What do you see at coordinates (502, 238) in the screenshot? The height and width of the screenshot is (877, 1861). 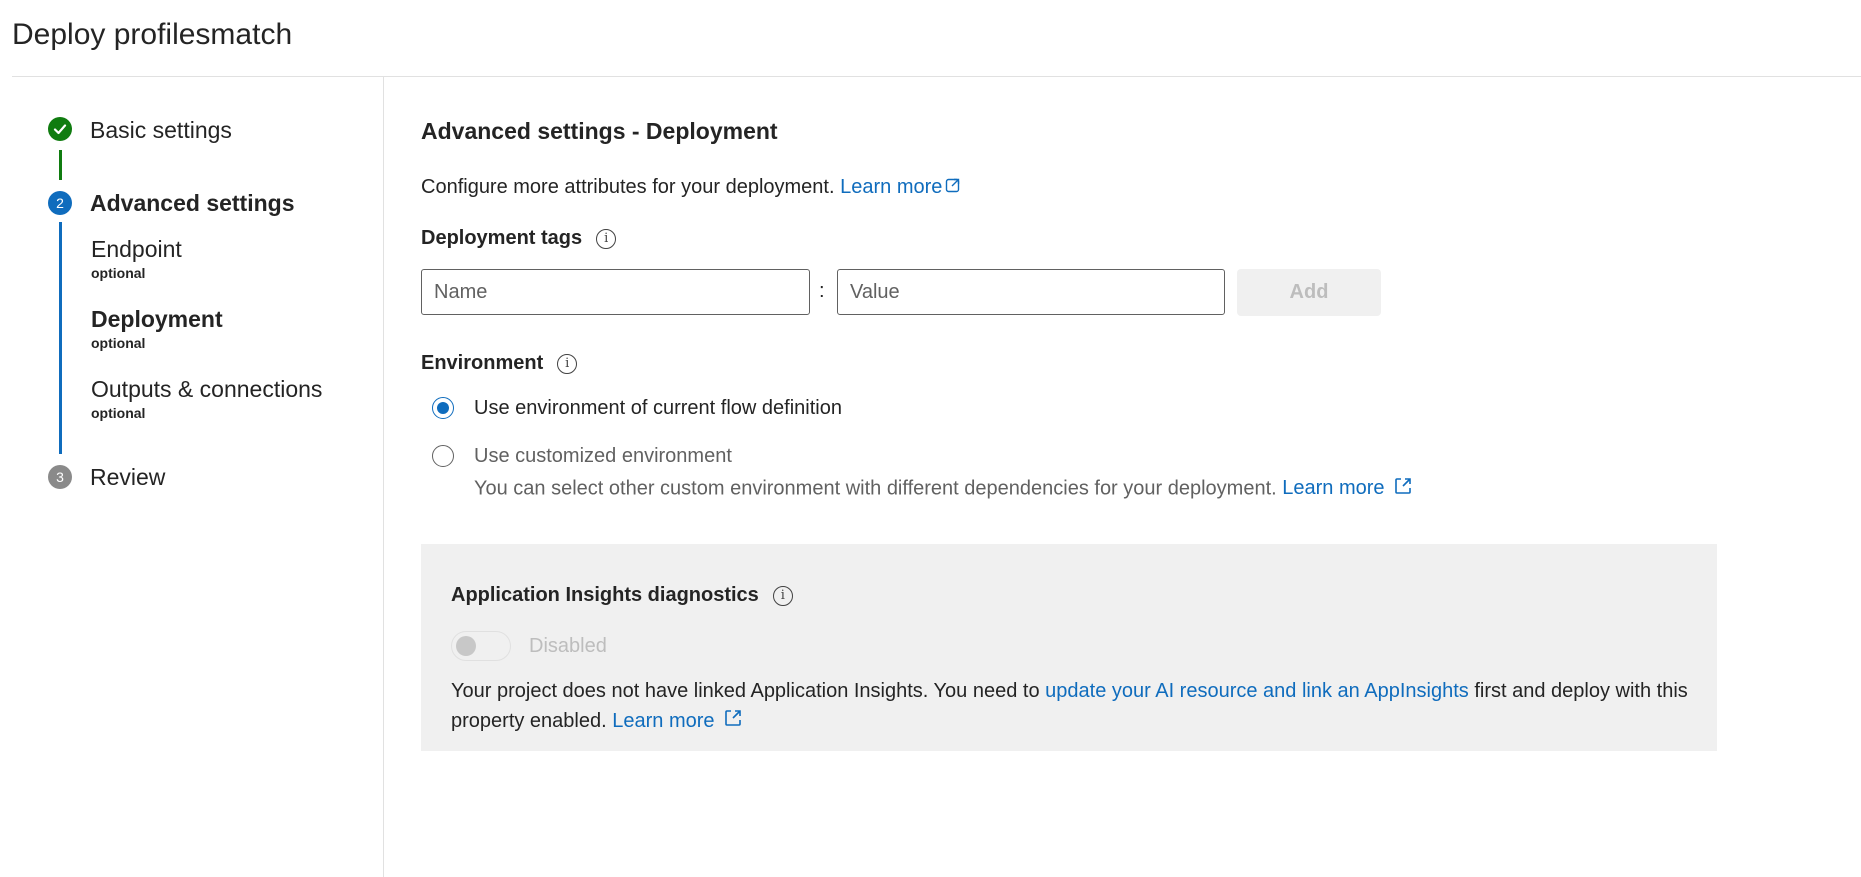 I see `deployment-tags-text: Deployment tags` at bounding box center [502, 238].